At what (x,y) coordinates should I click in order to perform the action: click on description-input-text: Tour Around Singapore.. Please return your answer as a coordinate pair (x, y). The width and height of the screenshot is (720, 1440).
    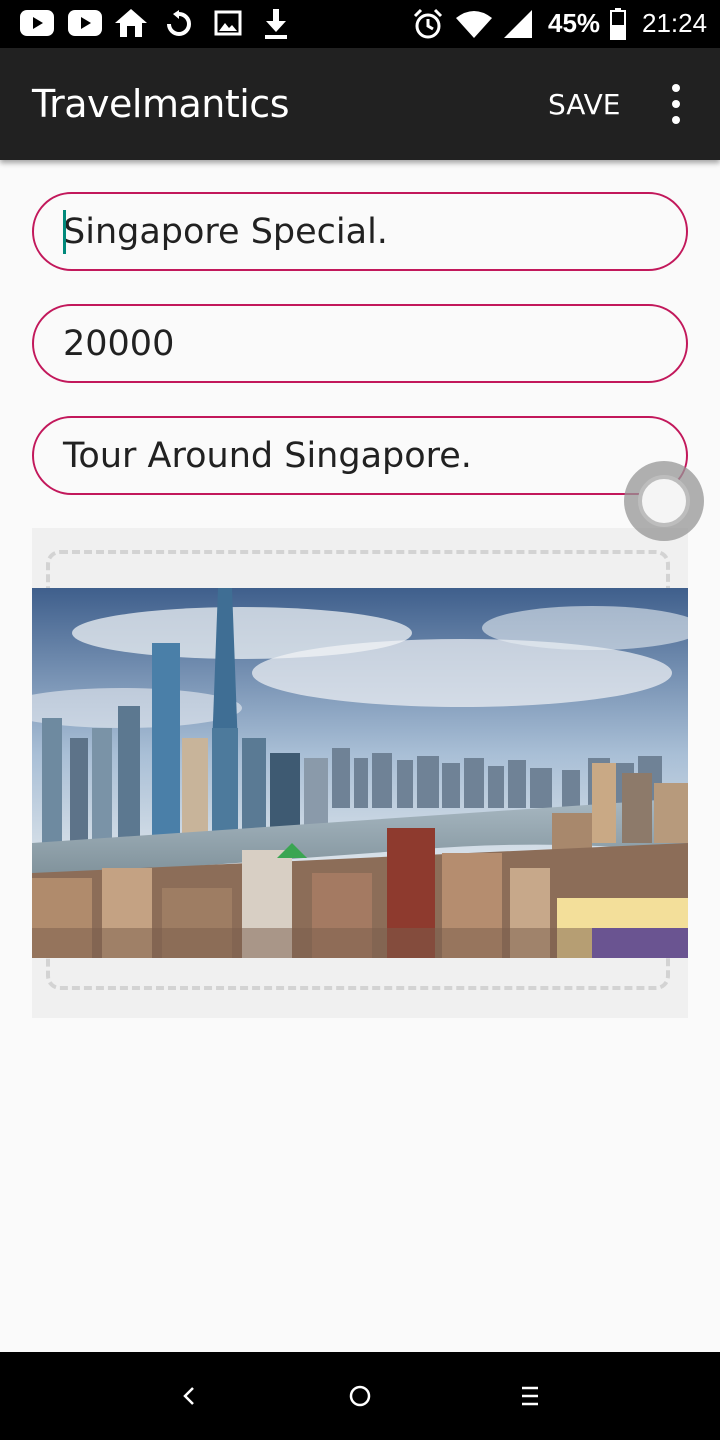
    Looking at the image, I should click on (267, 456).